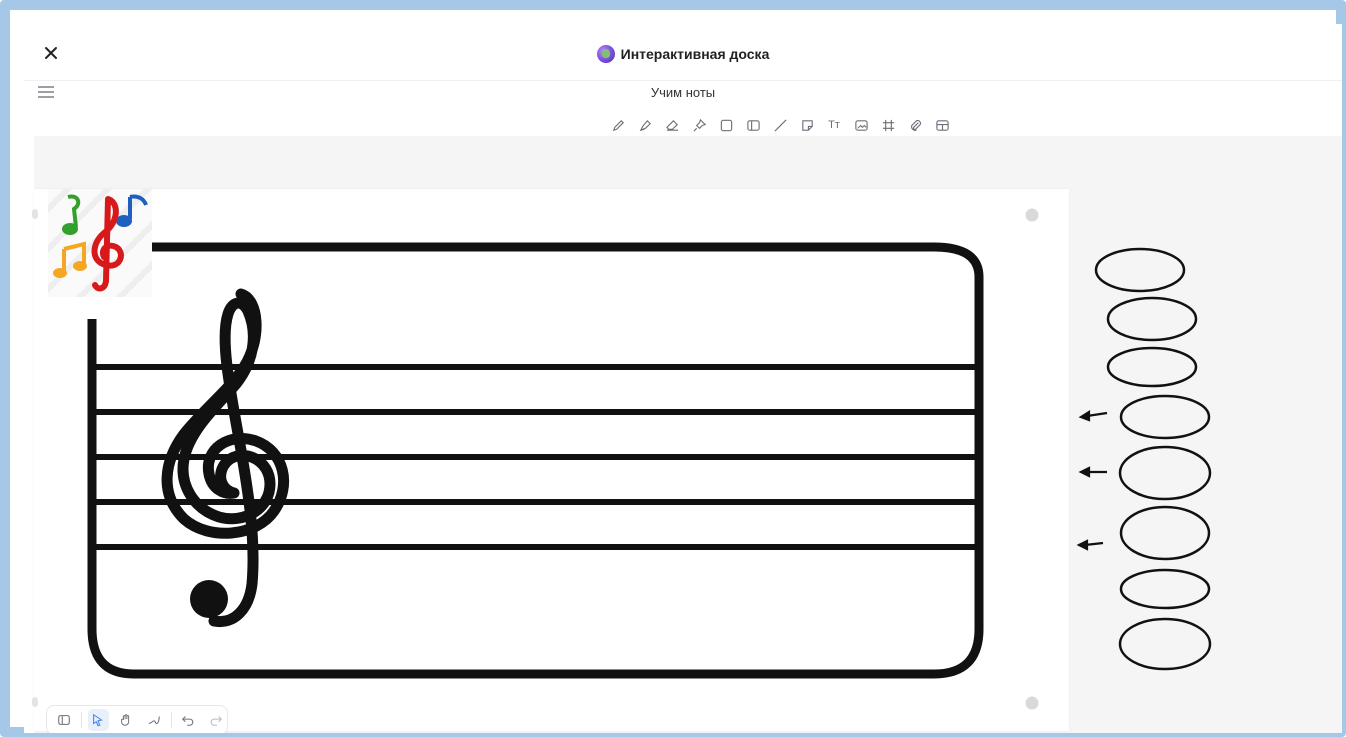 The image size is (1346, 737). I want to click on app-title: Интерактивная доска, so click(695, 54).